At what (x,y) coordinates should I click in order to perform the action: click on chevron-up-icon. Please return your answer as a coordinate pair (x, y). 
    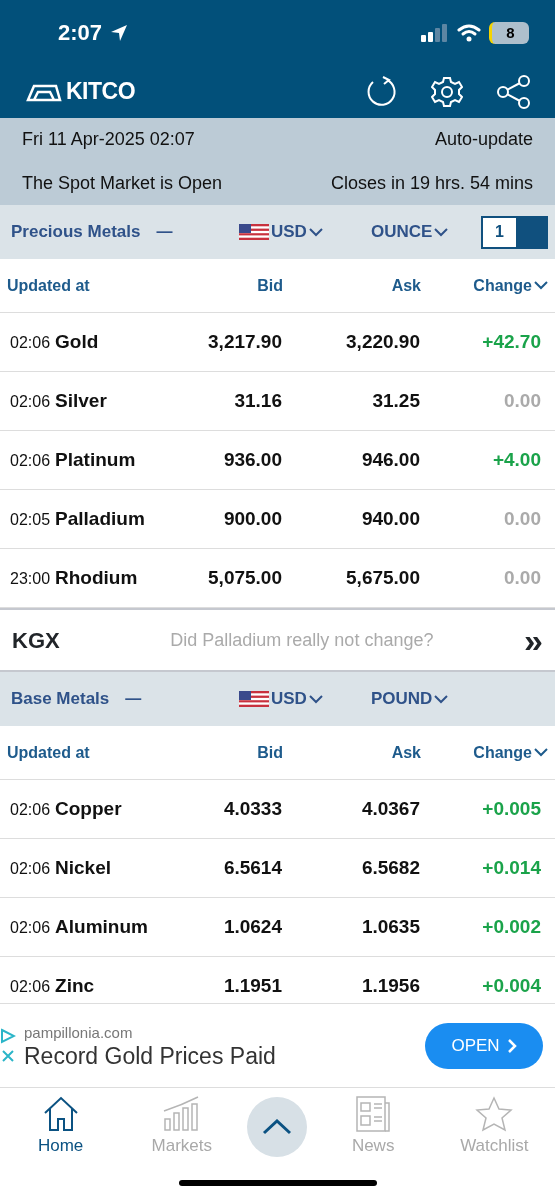
    Looking at the image, I should click on (277, 1126).